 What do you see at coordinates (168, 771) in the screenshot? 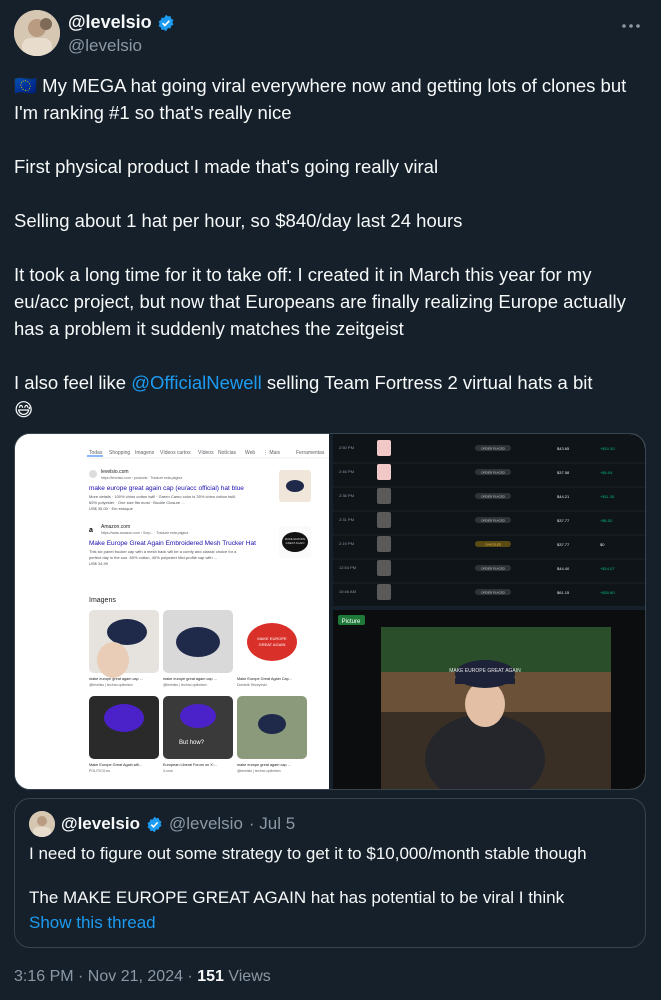
I see `image-source: X.com` at bounding box center [168, 771].